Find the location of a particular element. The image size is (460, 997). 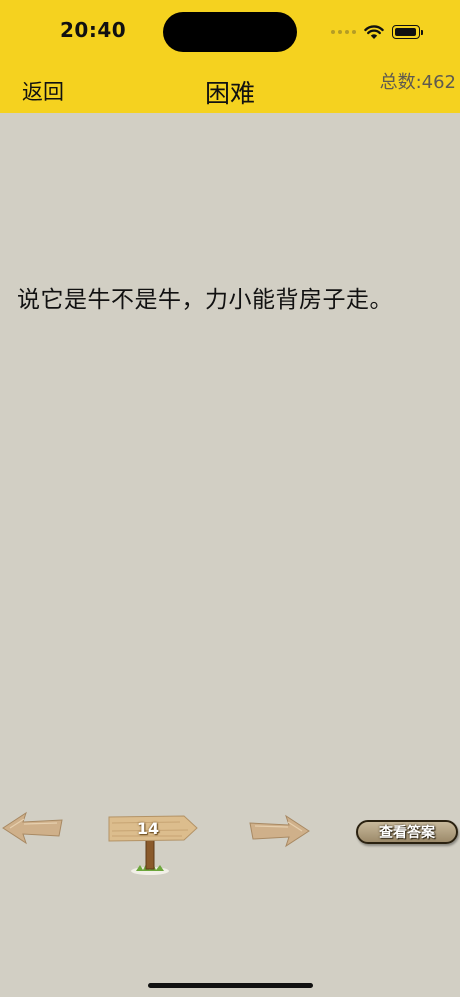

header-bar: 20:40 返回 困难 总数:462 is located at coordinates (230, 56).